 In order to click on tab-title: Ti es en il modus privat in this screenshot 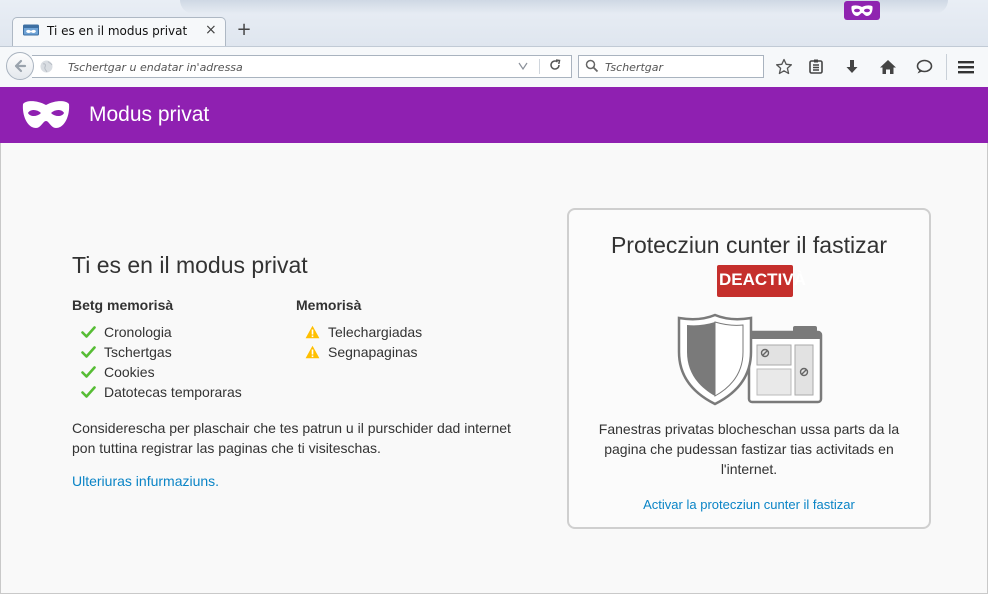, I will do `click(117, 31)`.